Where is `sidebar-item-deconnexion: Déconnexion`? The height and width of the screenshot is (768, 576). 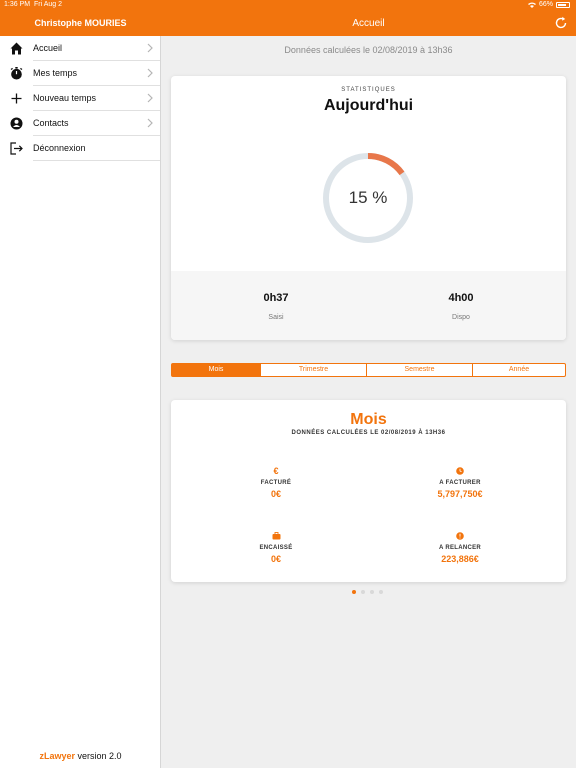 sidebar-item-deconnexion: Déconnexion is located at coordinates (80, 148).